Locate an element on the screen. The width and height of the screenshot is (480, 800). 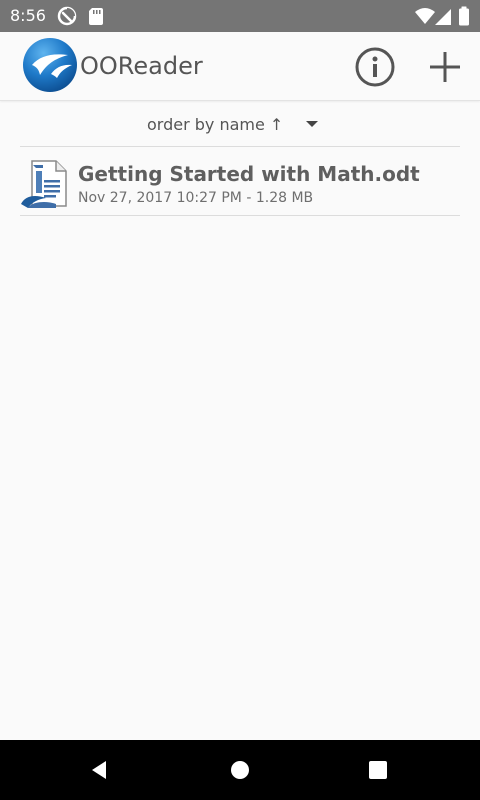
odt-document-icon is located at coordinates (44, 184).